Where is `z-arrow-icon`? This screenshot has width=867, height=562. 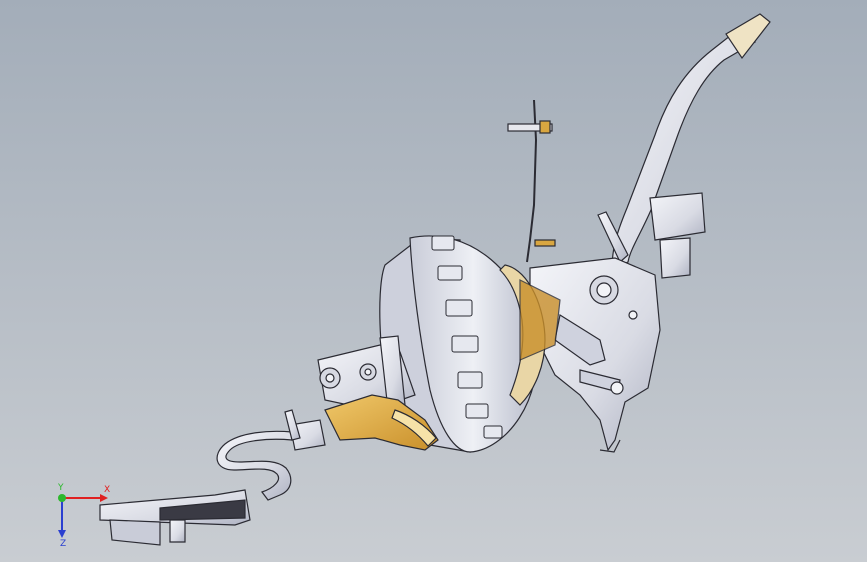 z-arrow-icon is located at coordinates (62, 534).